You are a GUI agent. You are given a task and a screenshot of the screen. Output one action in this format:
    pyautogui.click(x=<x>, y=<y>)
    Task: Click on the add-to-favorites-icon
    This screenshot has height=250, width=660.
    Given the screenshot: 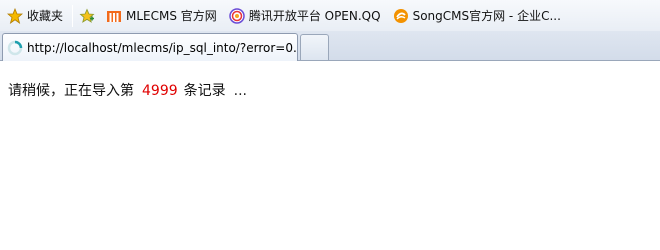 What is the action you would take?
    pyautogui.click(x=87, y=16)
    